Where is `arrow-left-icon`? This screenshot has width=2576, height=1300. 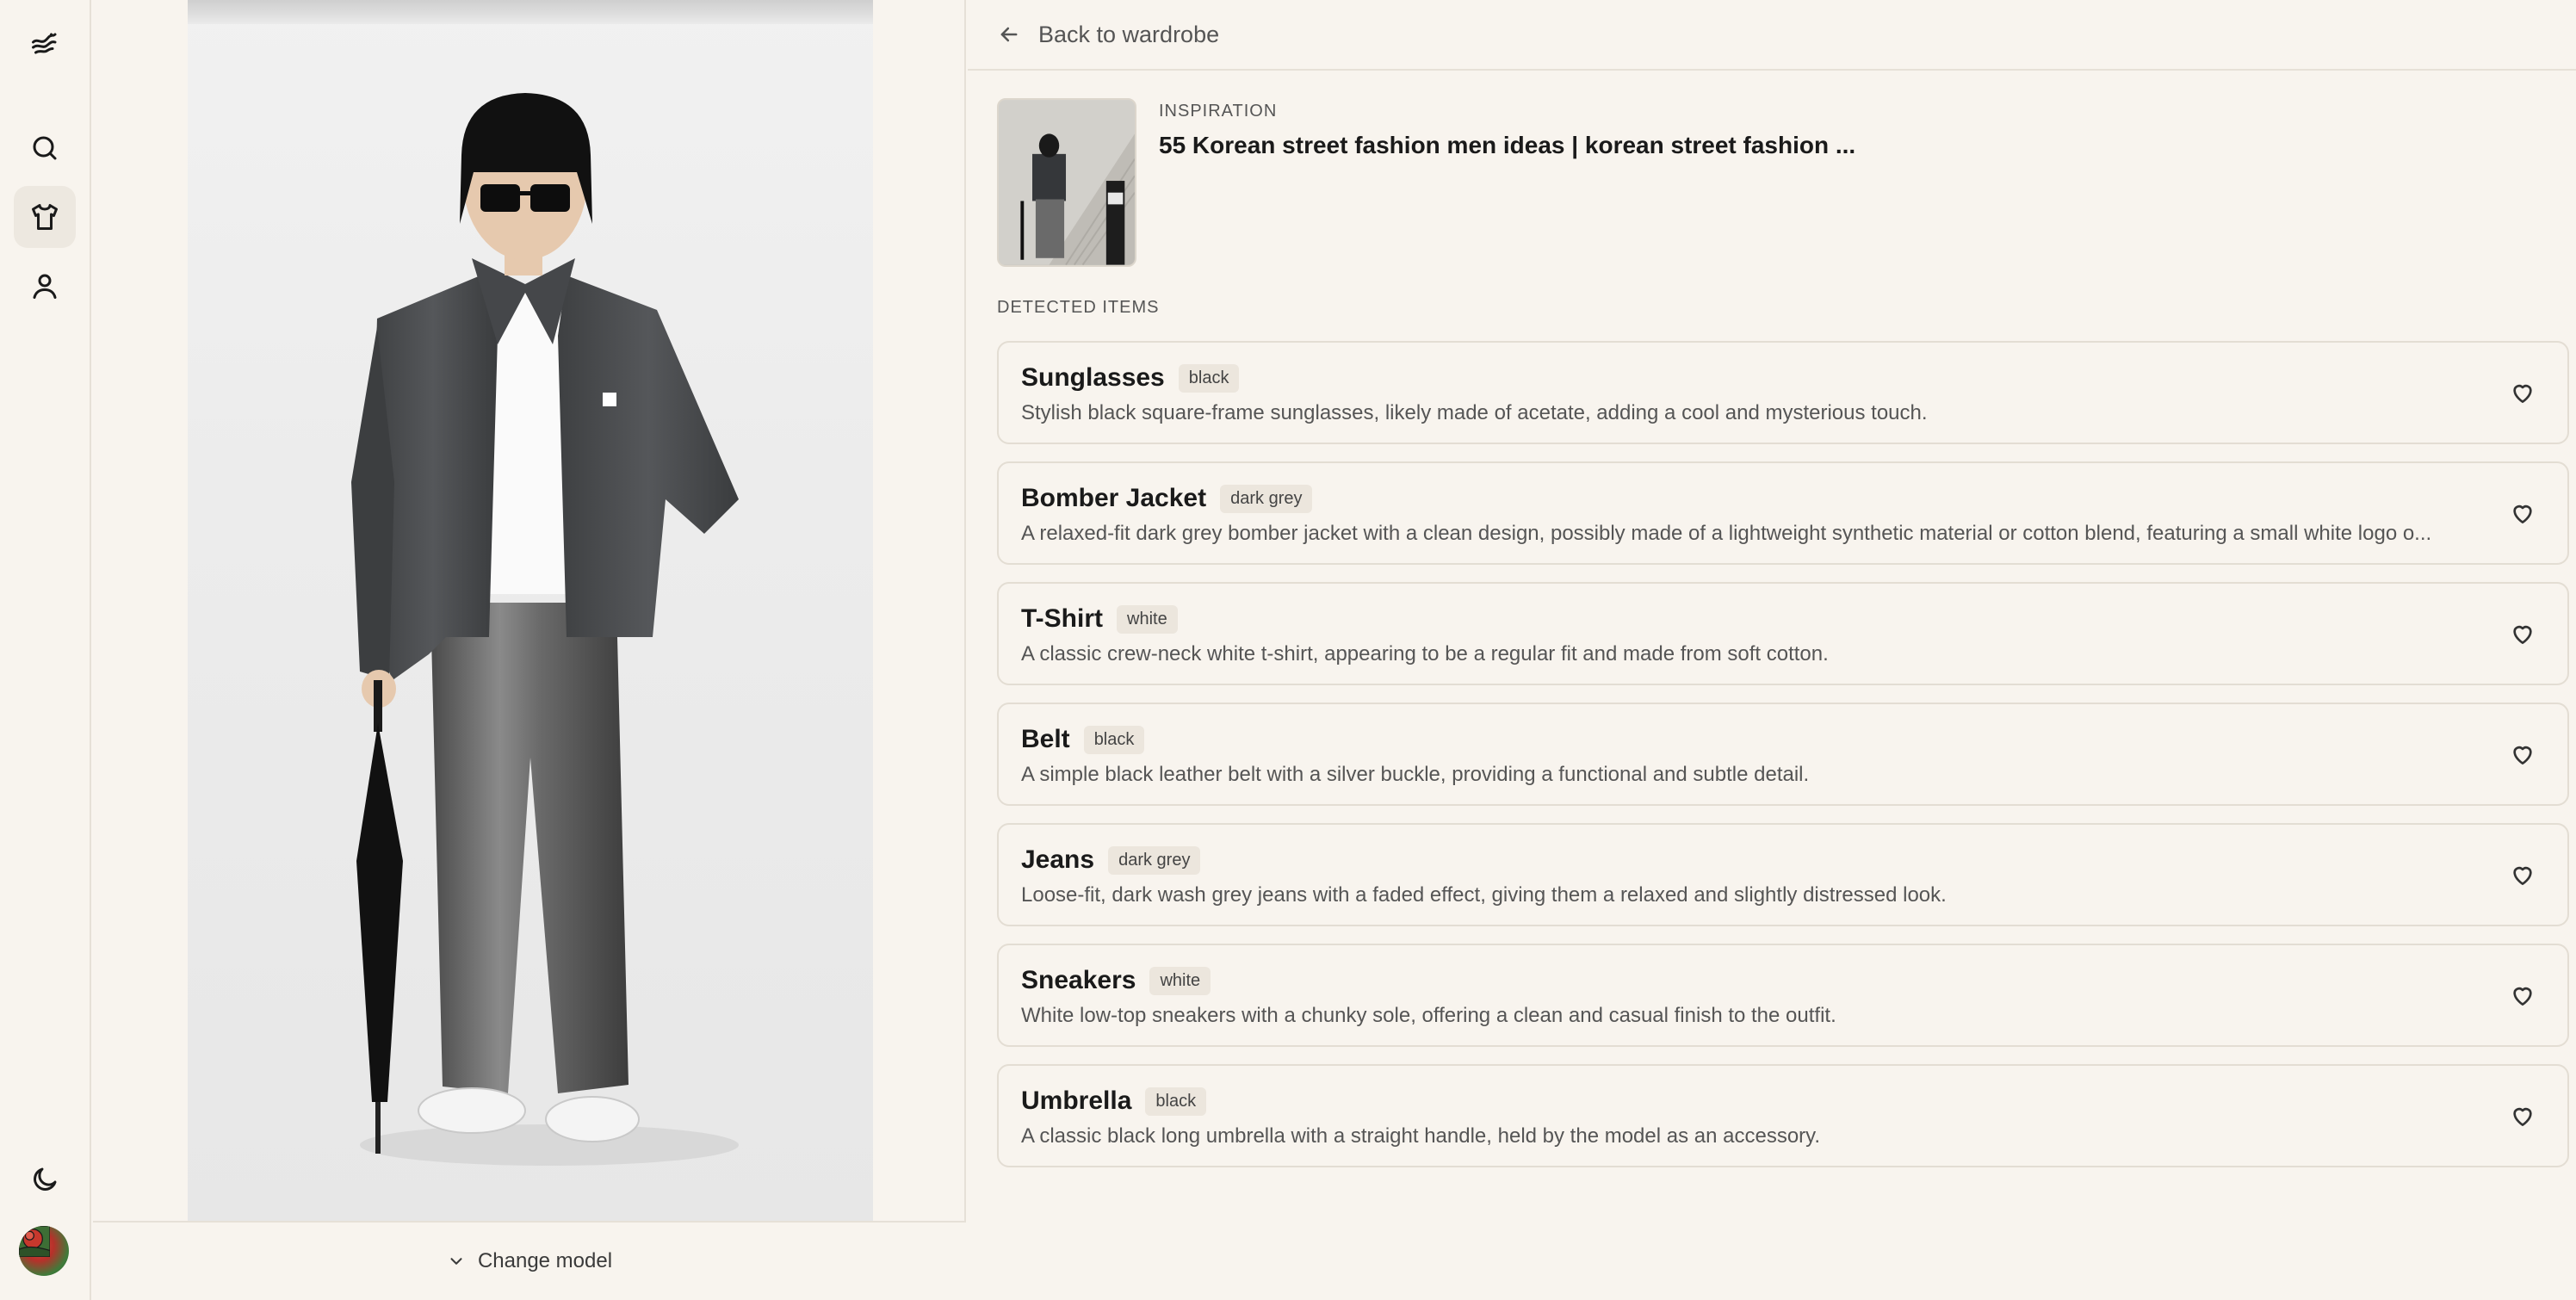 arrow-left-icon is located at coordinates (1009, 34).